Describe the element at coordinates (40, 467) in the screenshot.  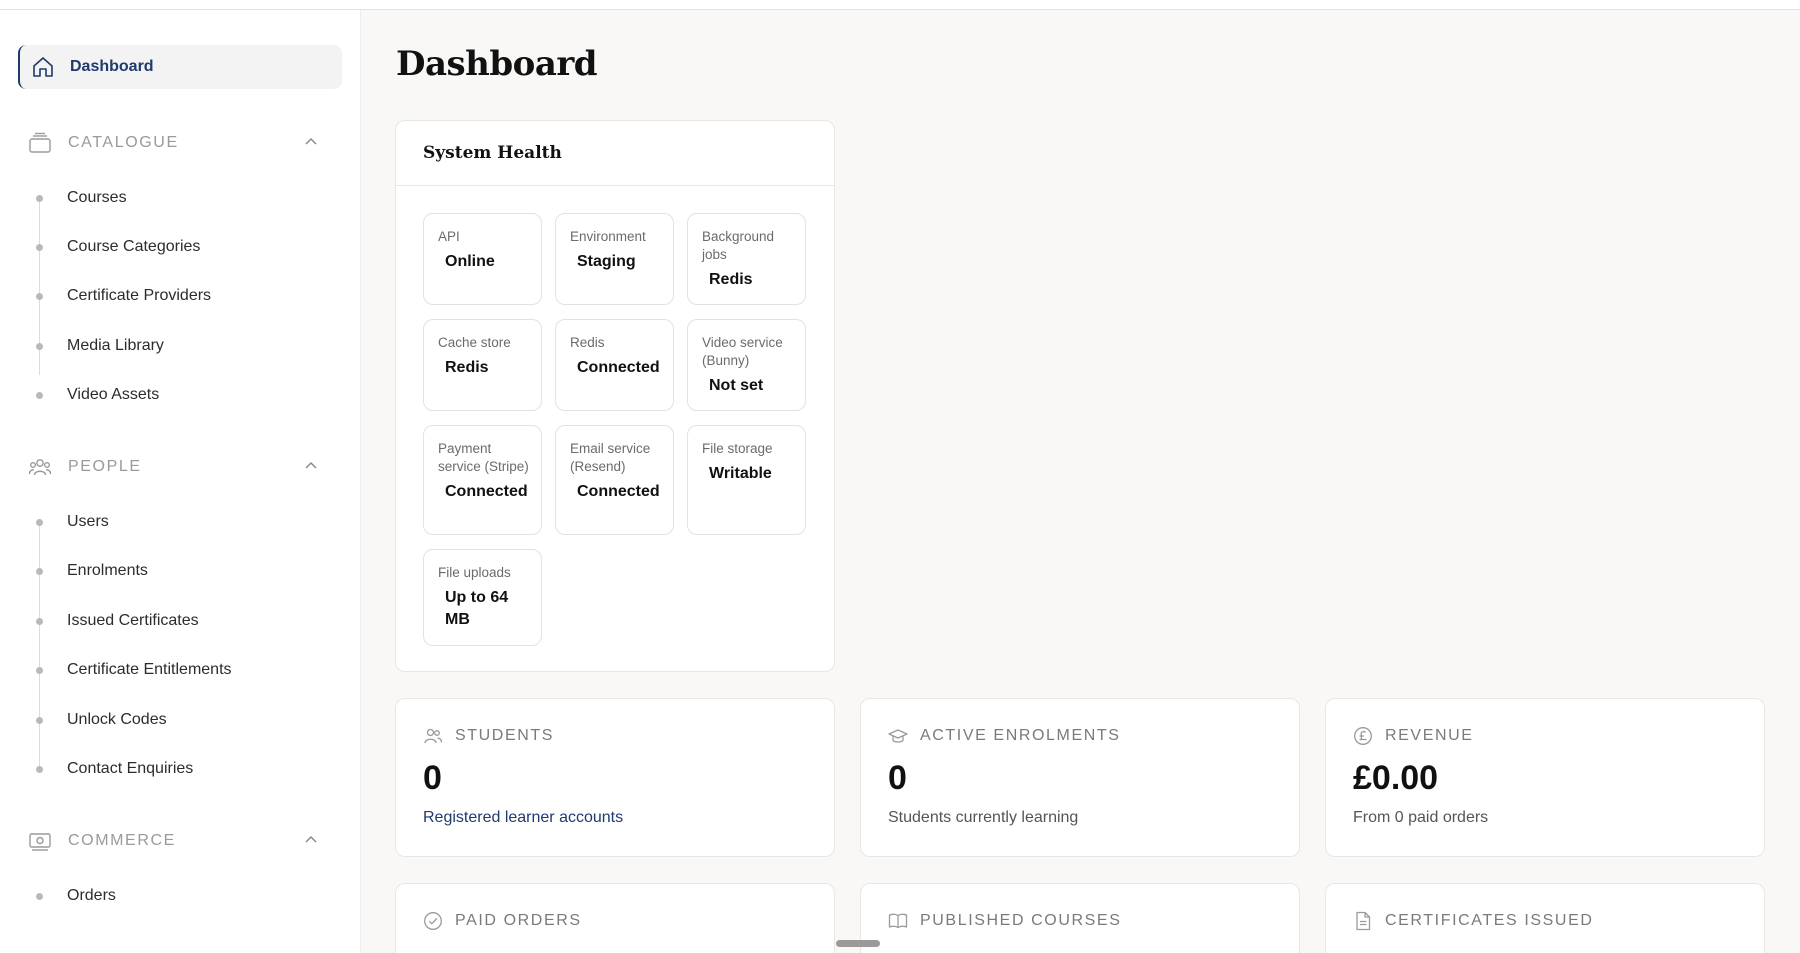
I see `people-icon` at that location.